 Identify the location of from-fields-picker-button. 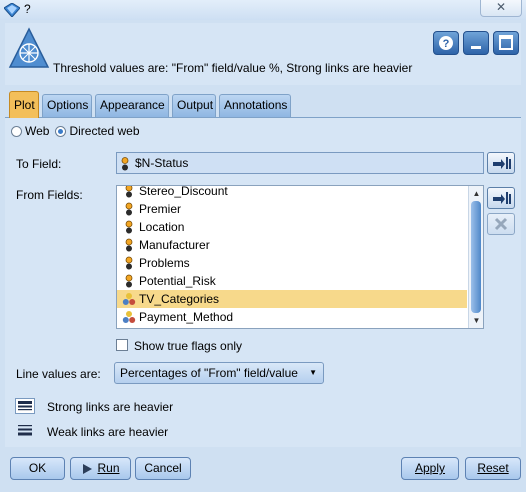
(501, 198).